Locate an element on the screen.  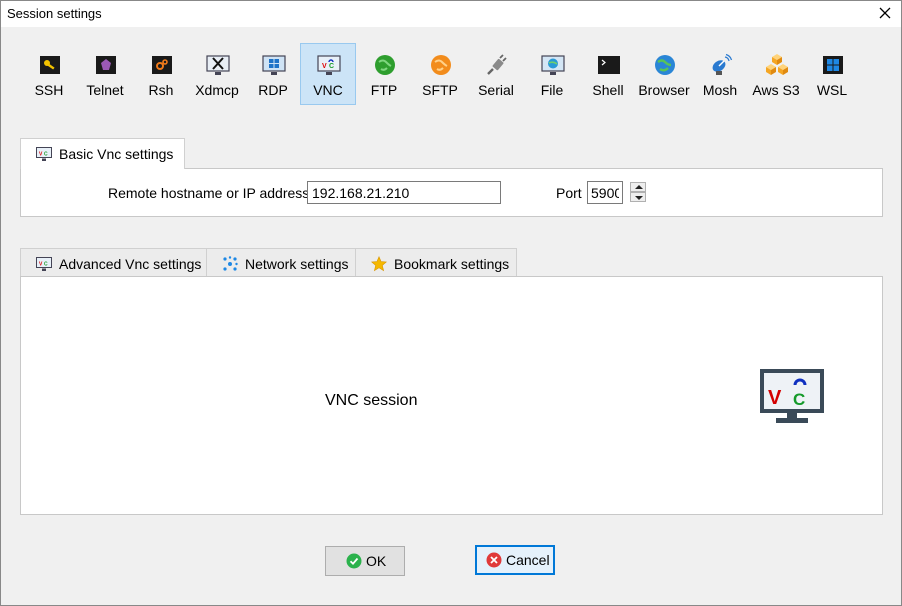
cancel-button: Cancel is located at coordinates (515, 560).